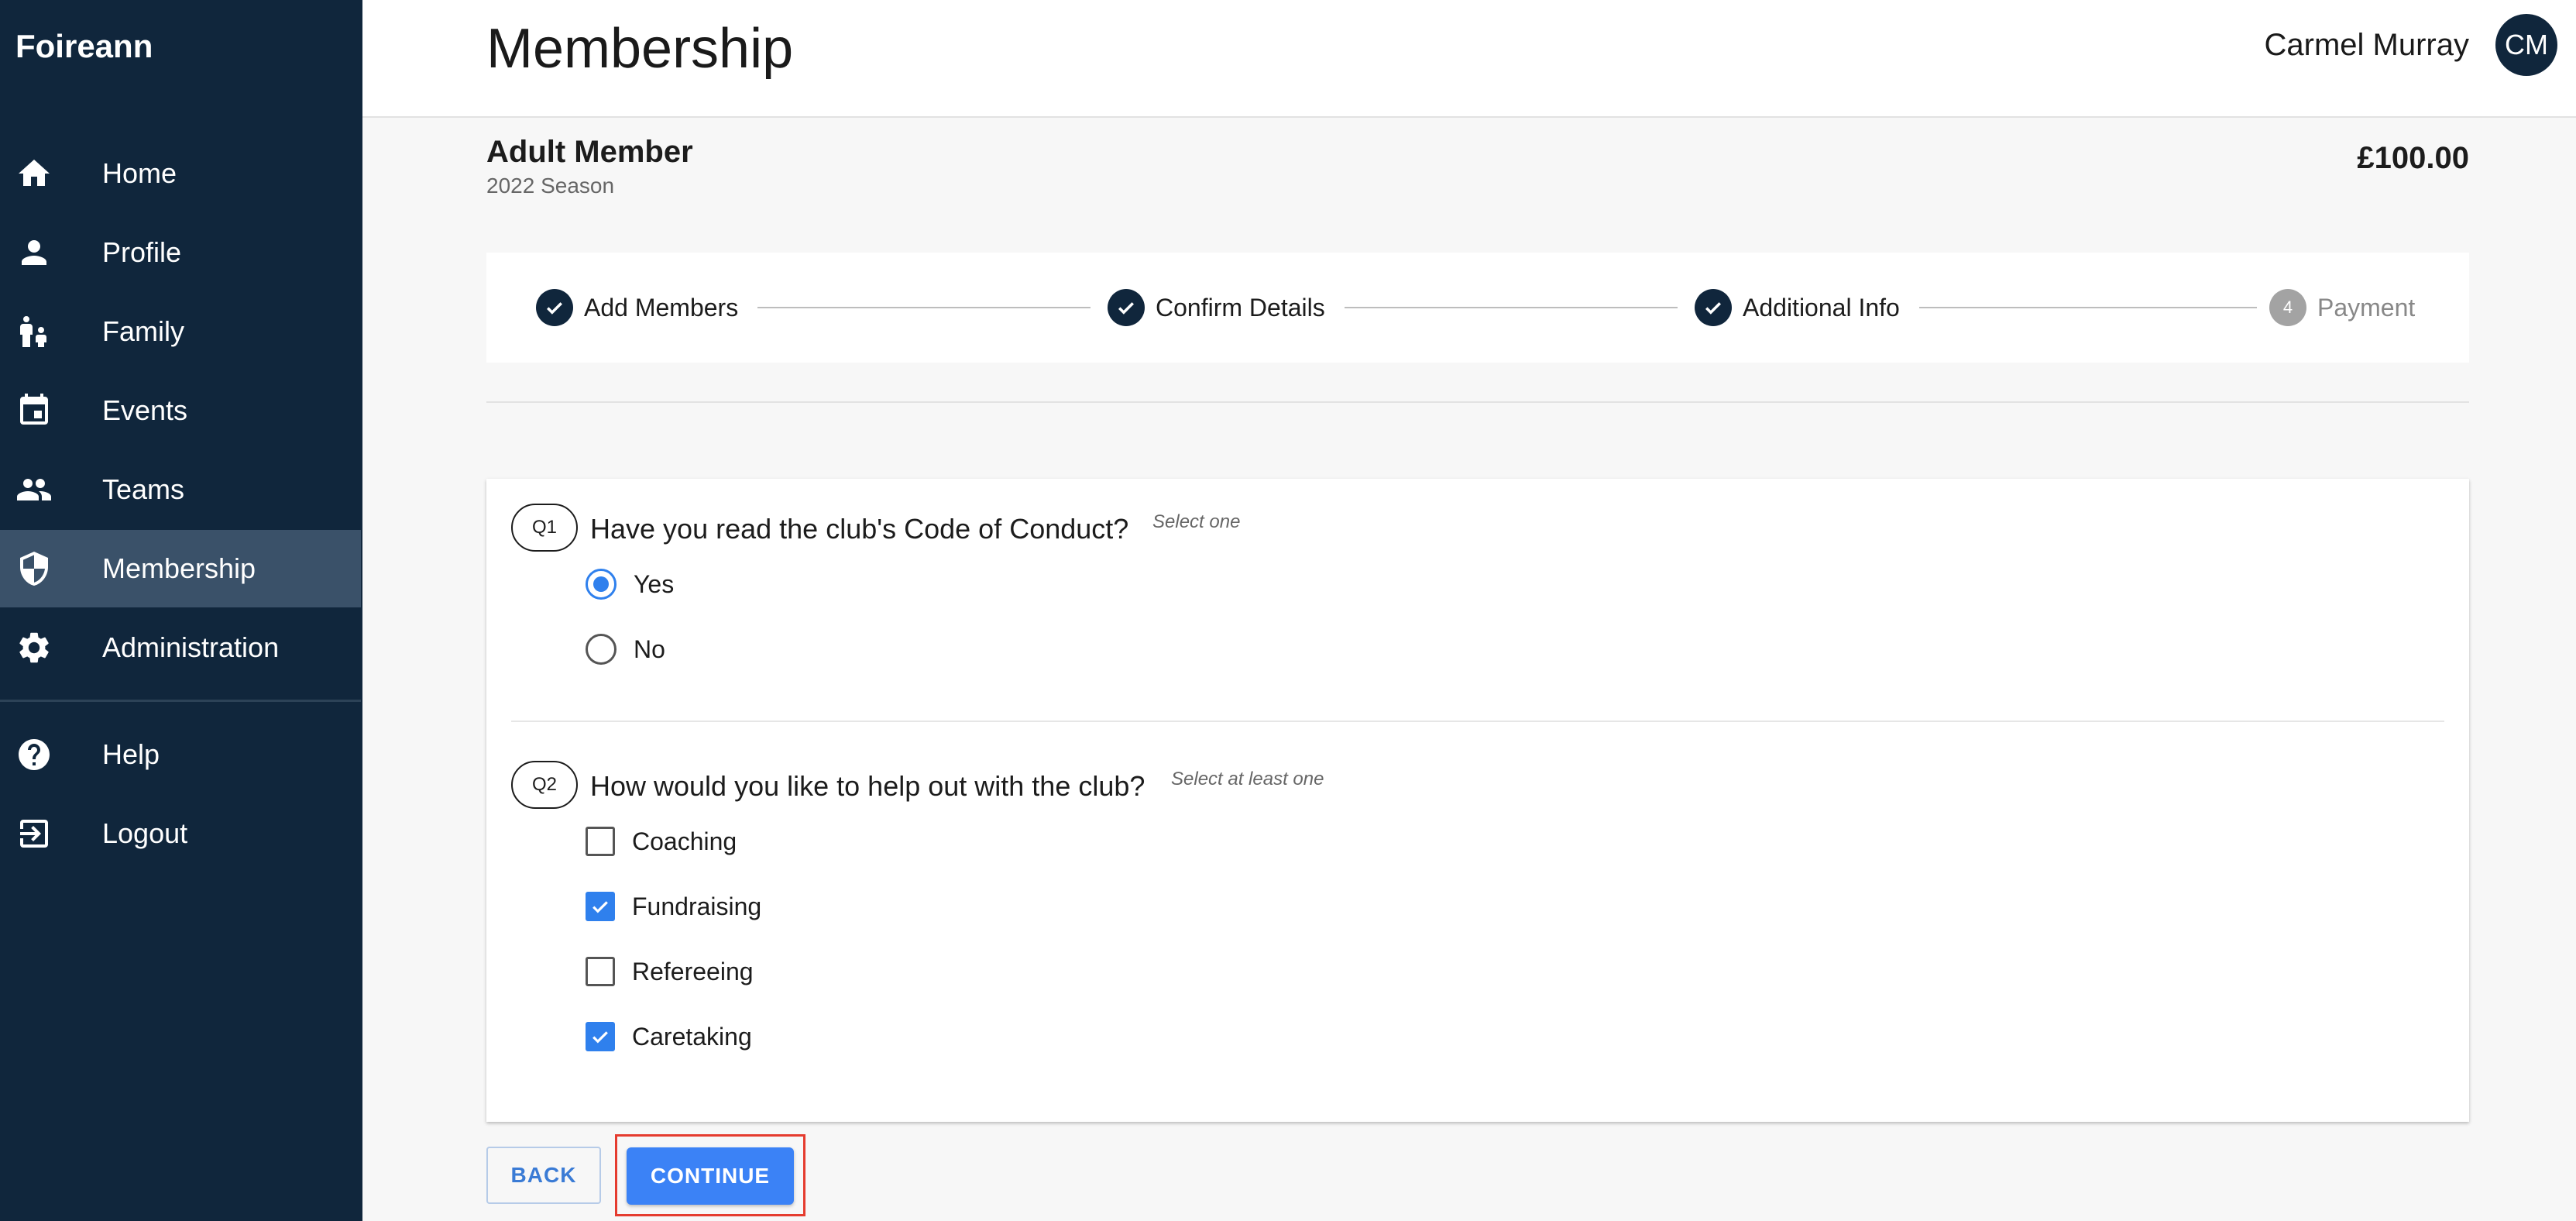 The width and height of the screenshot is (2576, 1221). I want to click on membership-title: Adult Member, so click(589, 152).